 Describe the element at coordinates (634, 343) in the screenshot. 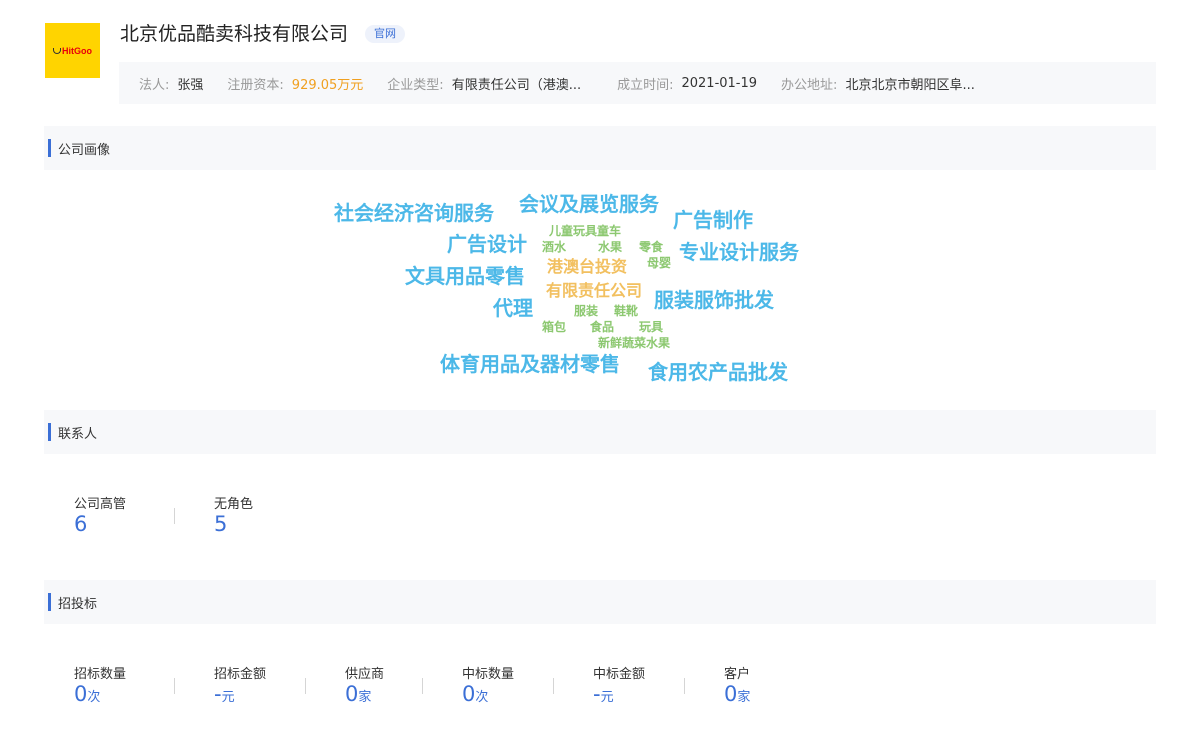

I see `word-cloud-tag: 新鲜蔬菜水果` at that location.